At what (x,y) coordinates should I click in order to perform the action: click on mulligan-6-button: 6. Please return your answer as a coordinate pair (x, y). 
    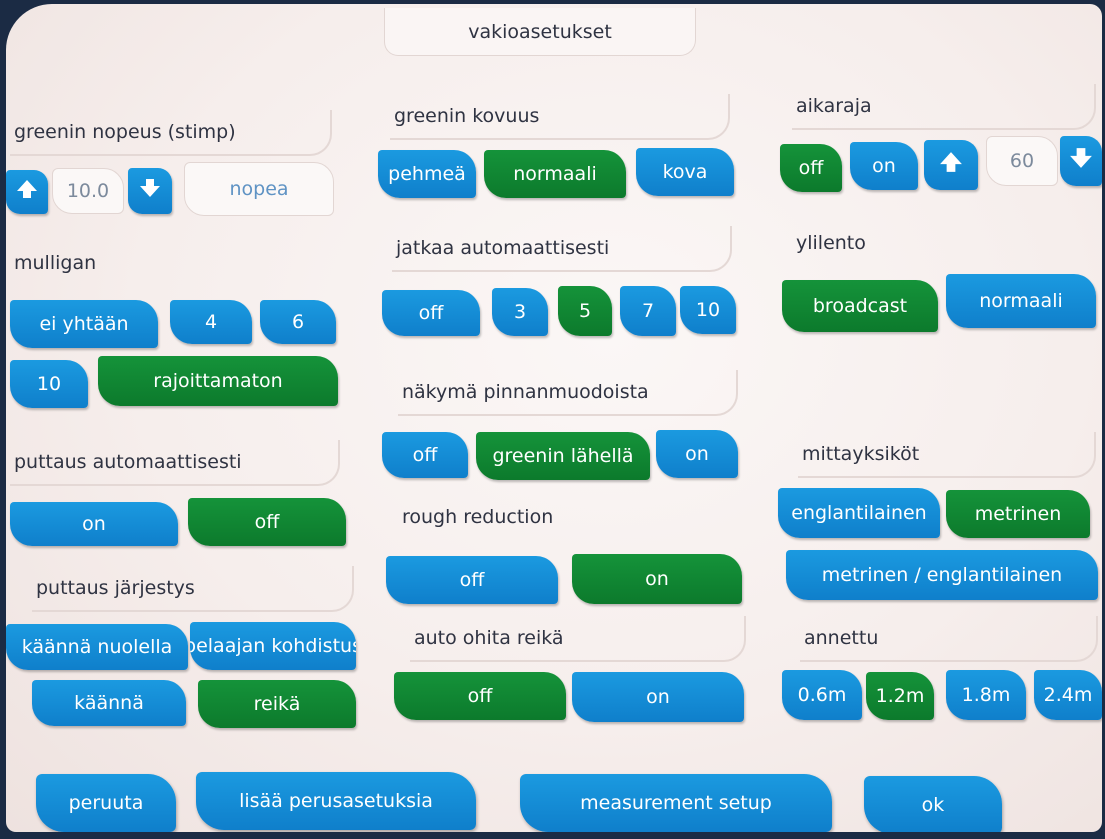
    Looking at the image, I should click on (298, 322).